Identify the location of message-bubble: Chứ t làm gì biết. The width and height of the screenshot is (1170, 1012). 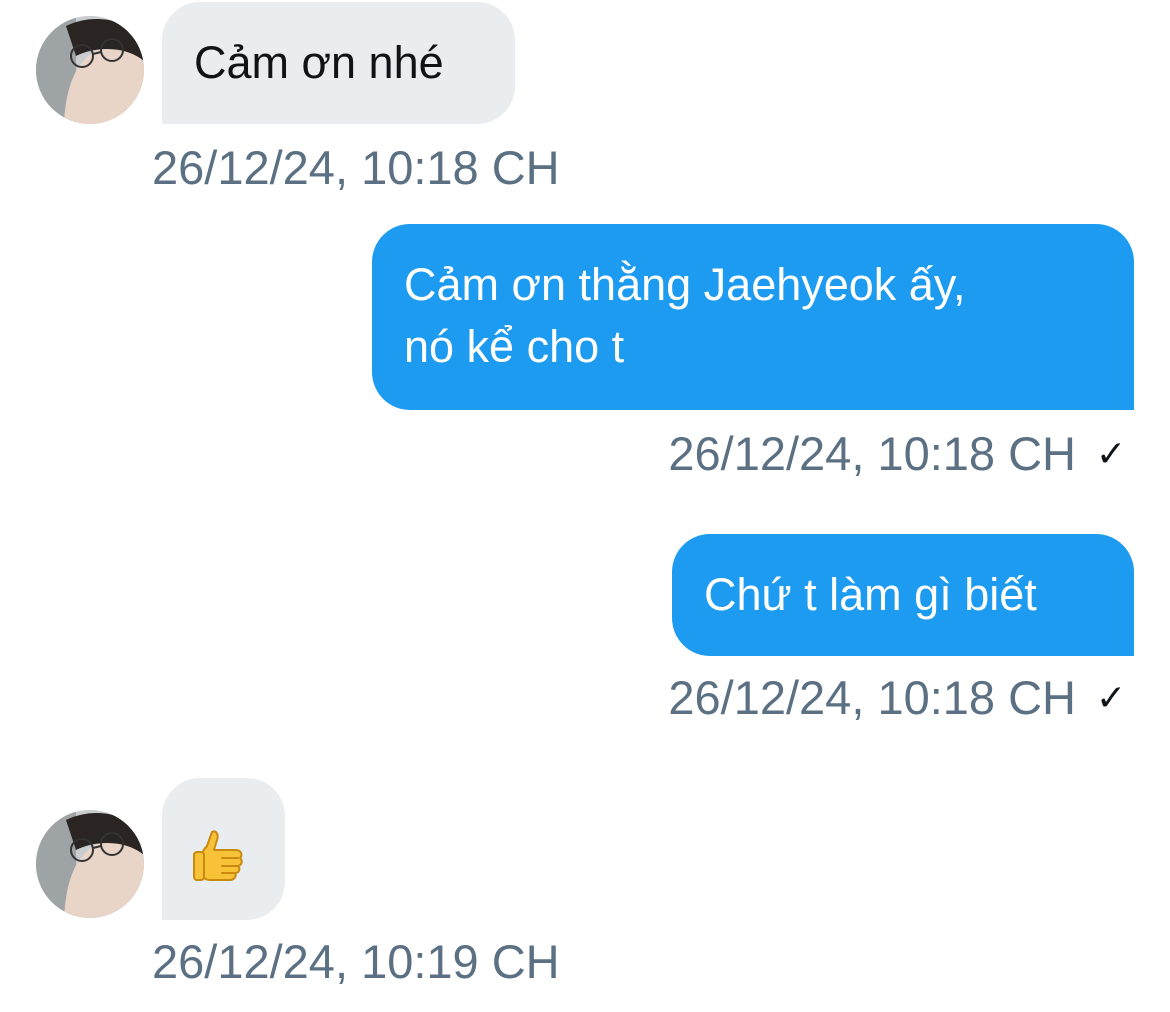
(903, 595).